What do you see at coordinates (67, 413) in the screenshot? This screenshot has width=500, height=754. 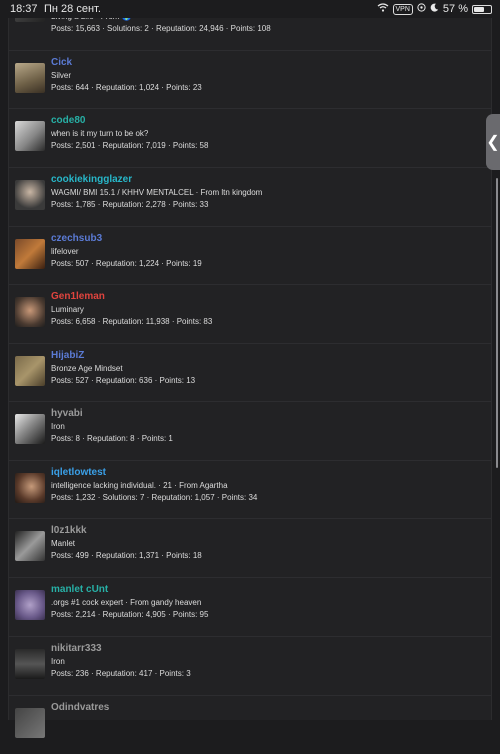 I see `member-name: hyvabi` at bounding box center [67, 413].